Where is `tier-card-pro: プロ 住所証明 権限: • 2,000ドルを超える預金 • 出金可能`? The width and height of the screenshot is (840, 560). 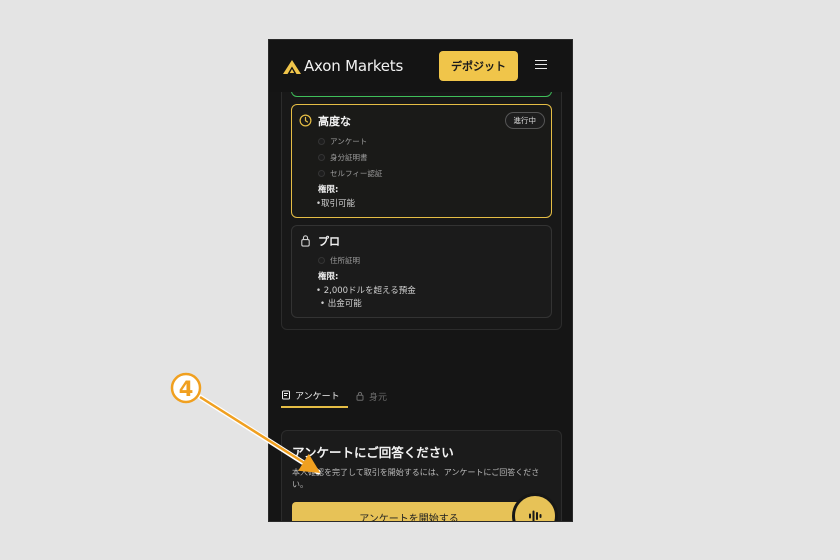
tier-card-pro: プロ 住所証明 権限: • 2,000ドルを超える預金 • 出金可能 is located at coordinates (421, 271).